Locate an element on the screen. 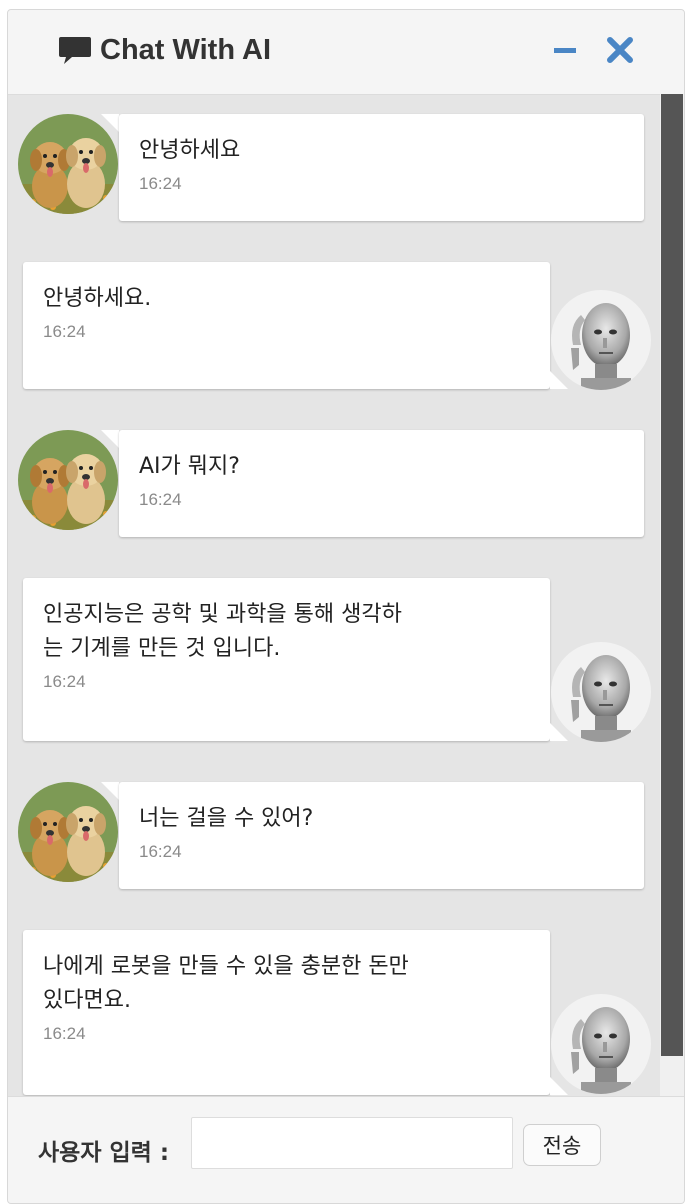  chat-footer: 사용자 입력 : 전송 is located at coordinates (346, 1149).